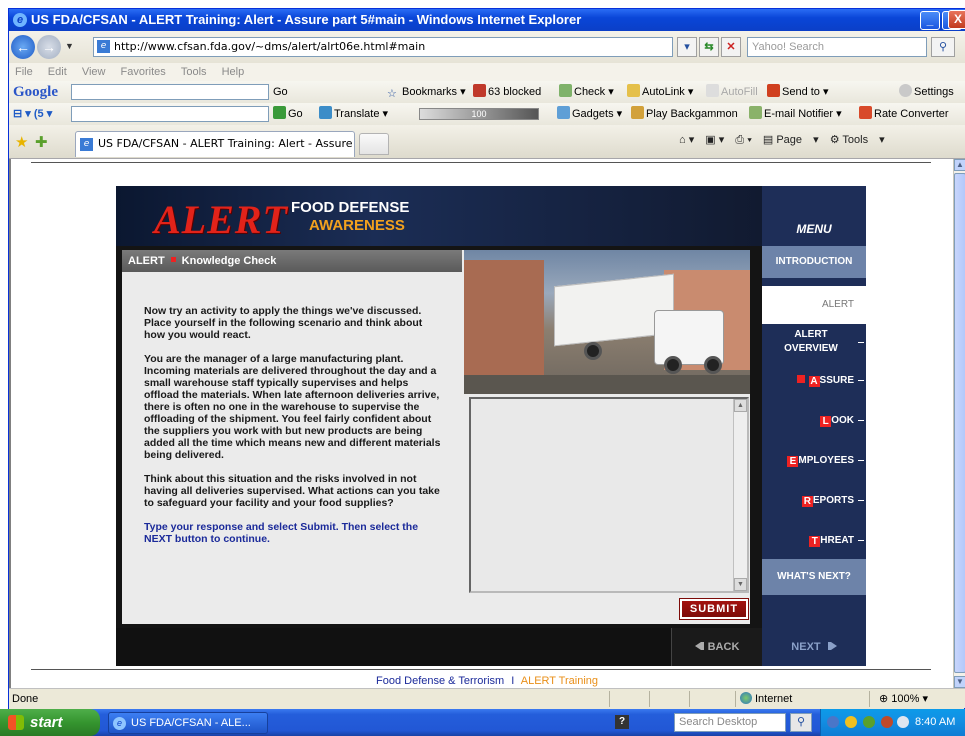  I want to click on scroll-thumb, so click(959, 423).